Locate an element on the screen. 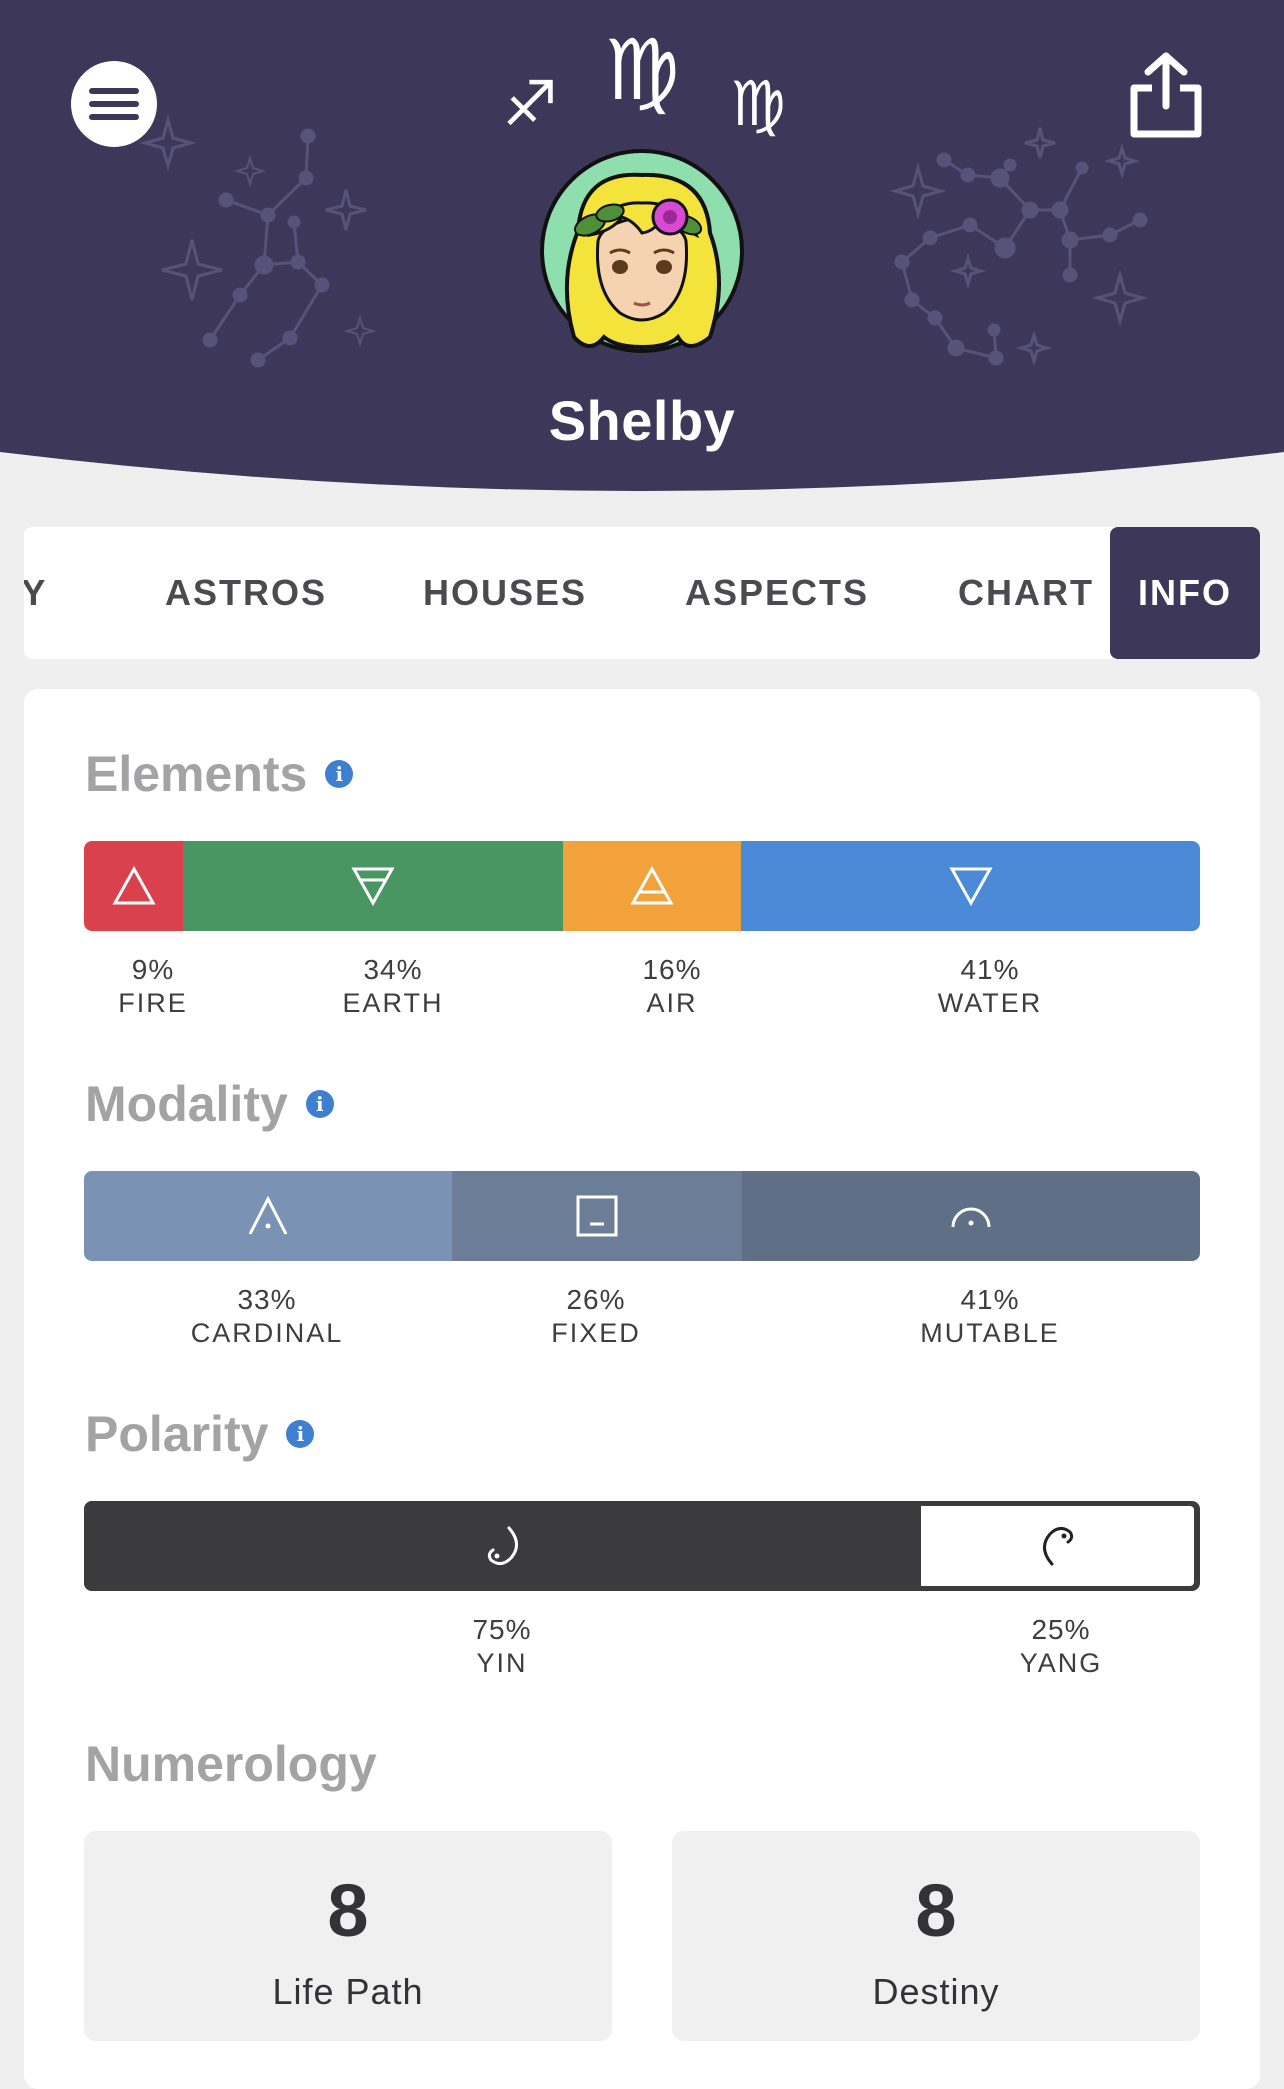 The height and width of the screenshot is (2089, 1284). air-percent: 16% is located at coordinates (672, 969).